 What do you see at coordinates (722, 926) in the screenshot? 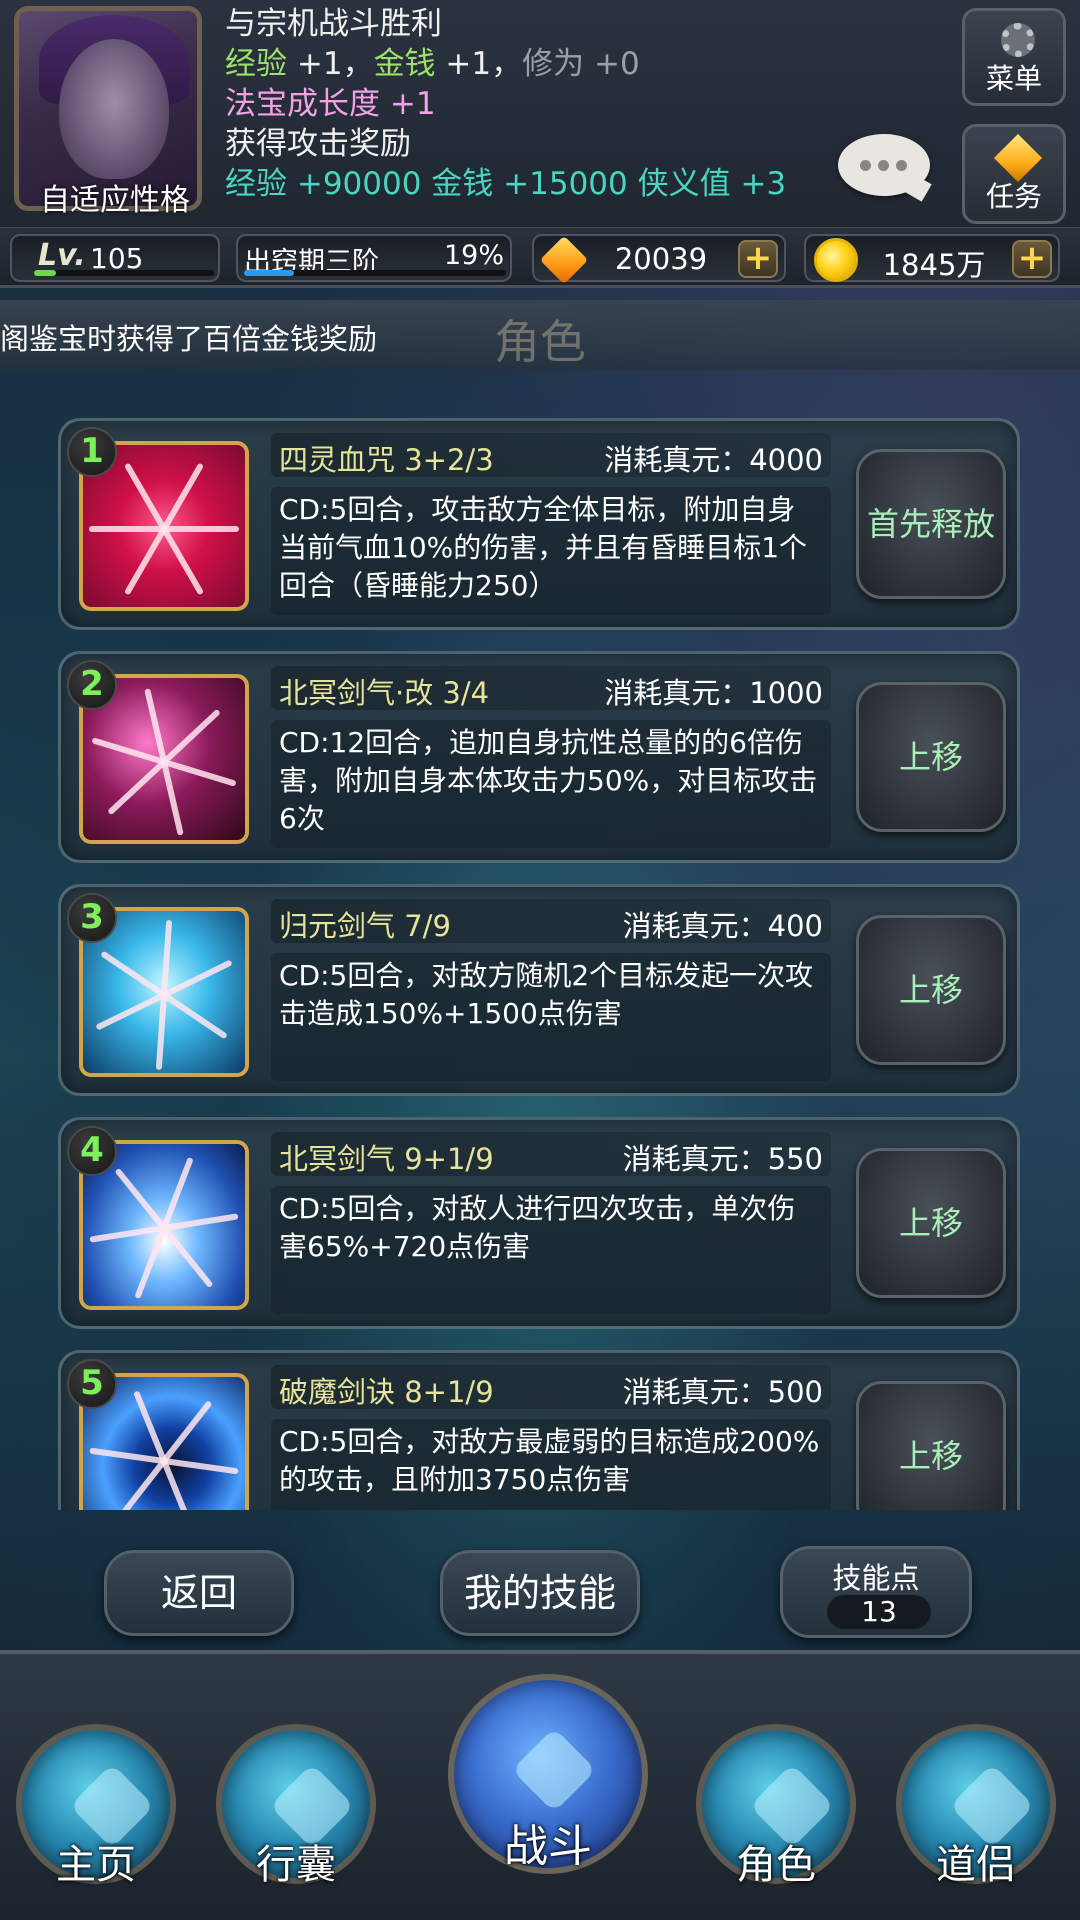
I see `skill-cost: 消耗真元：400` at bounding box center [722, 926].